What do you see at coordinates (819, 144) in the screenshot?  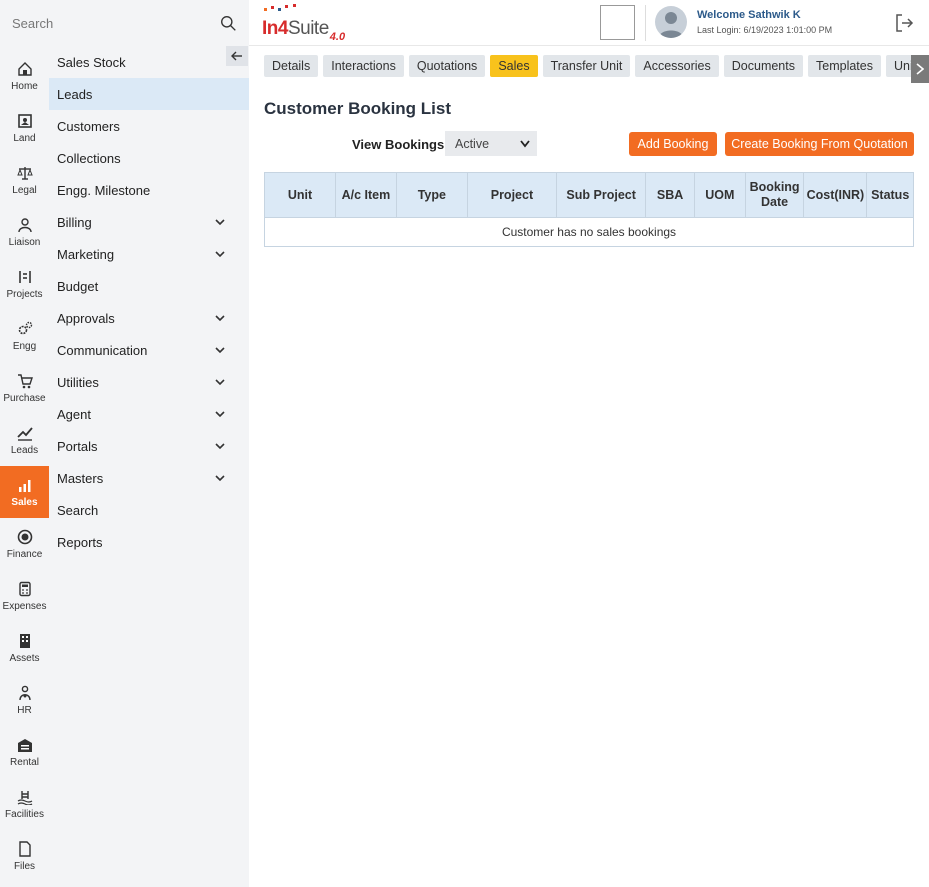 I see `create-booking-from-quotation-button: Create Booking From Quotation` at bounding box center [819, 144].